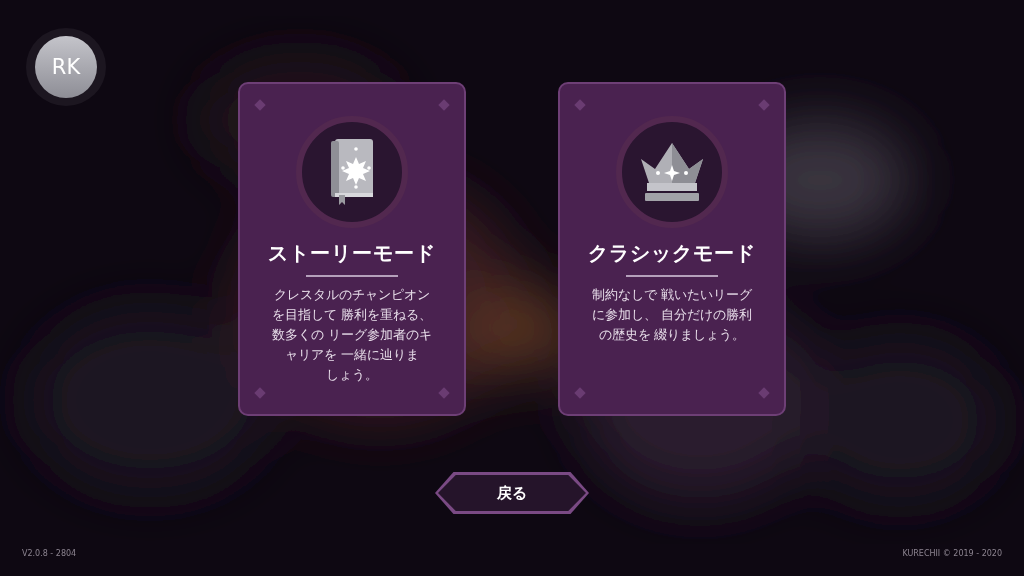  Describe the element at coordinates (672, 172) in the screenshot. I see `crown-icon` at that location.